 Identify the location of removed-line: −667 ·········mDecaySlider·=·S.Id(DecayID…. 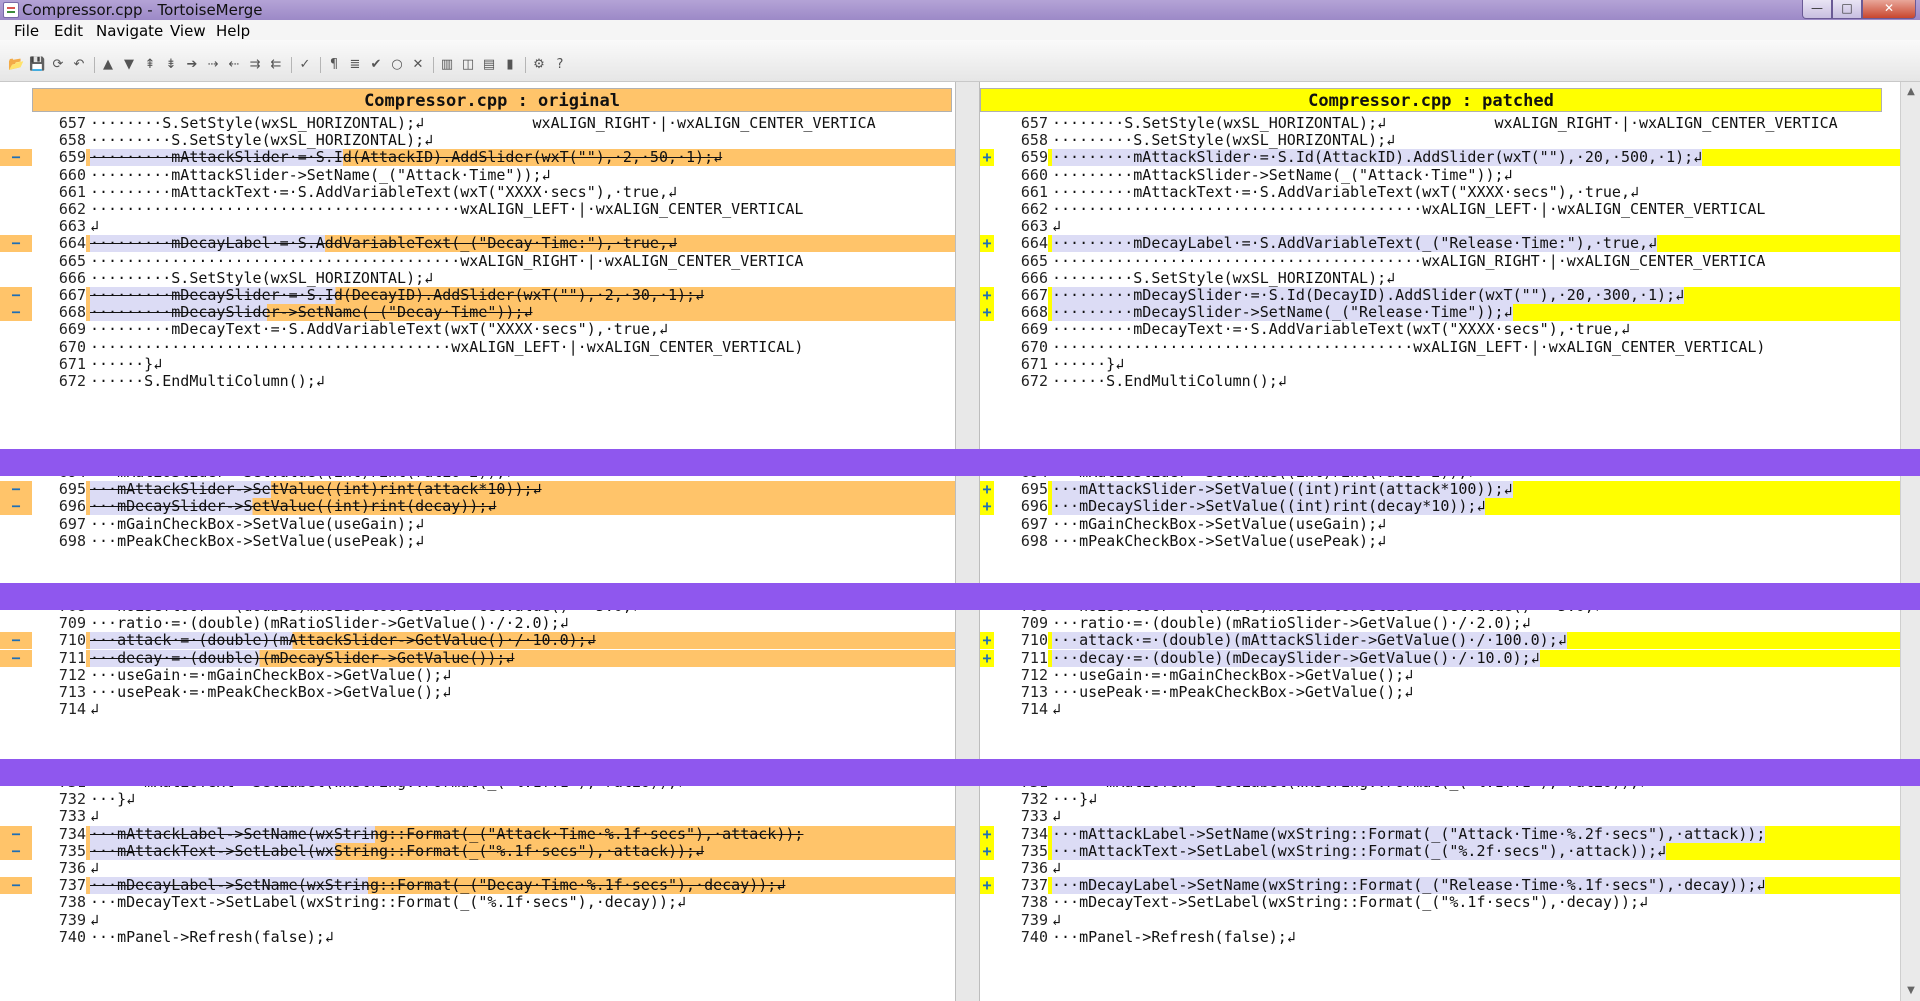
(477, 295).